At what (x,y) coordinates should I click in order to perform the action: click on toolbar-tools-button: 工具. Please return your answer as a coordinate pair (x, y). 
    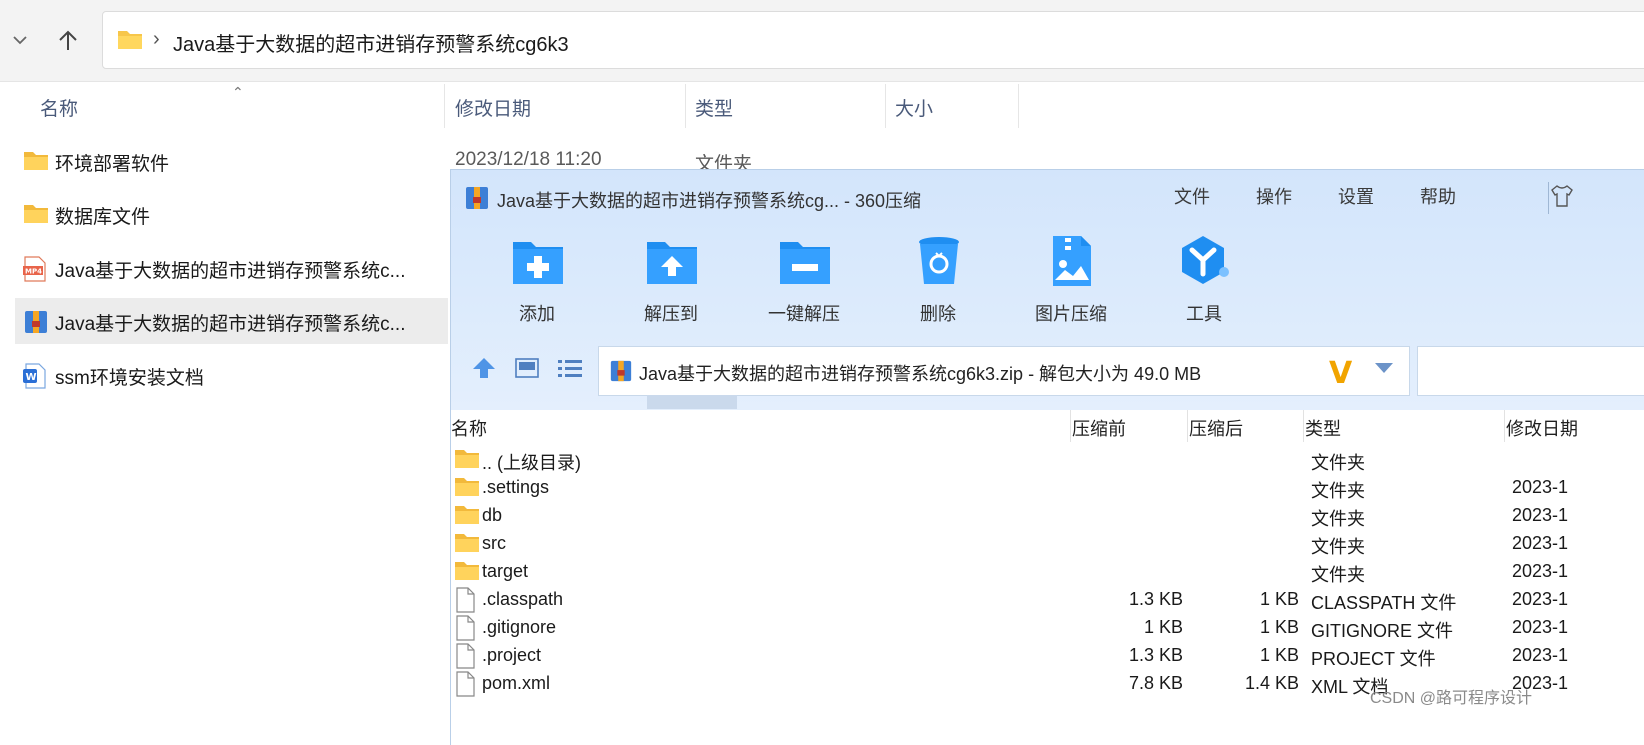
    Looking at the image, I should click on (1204, 284).